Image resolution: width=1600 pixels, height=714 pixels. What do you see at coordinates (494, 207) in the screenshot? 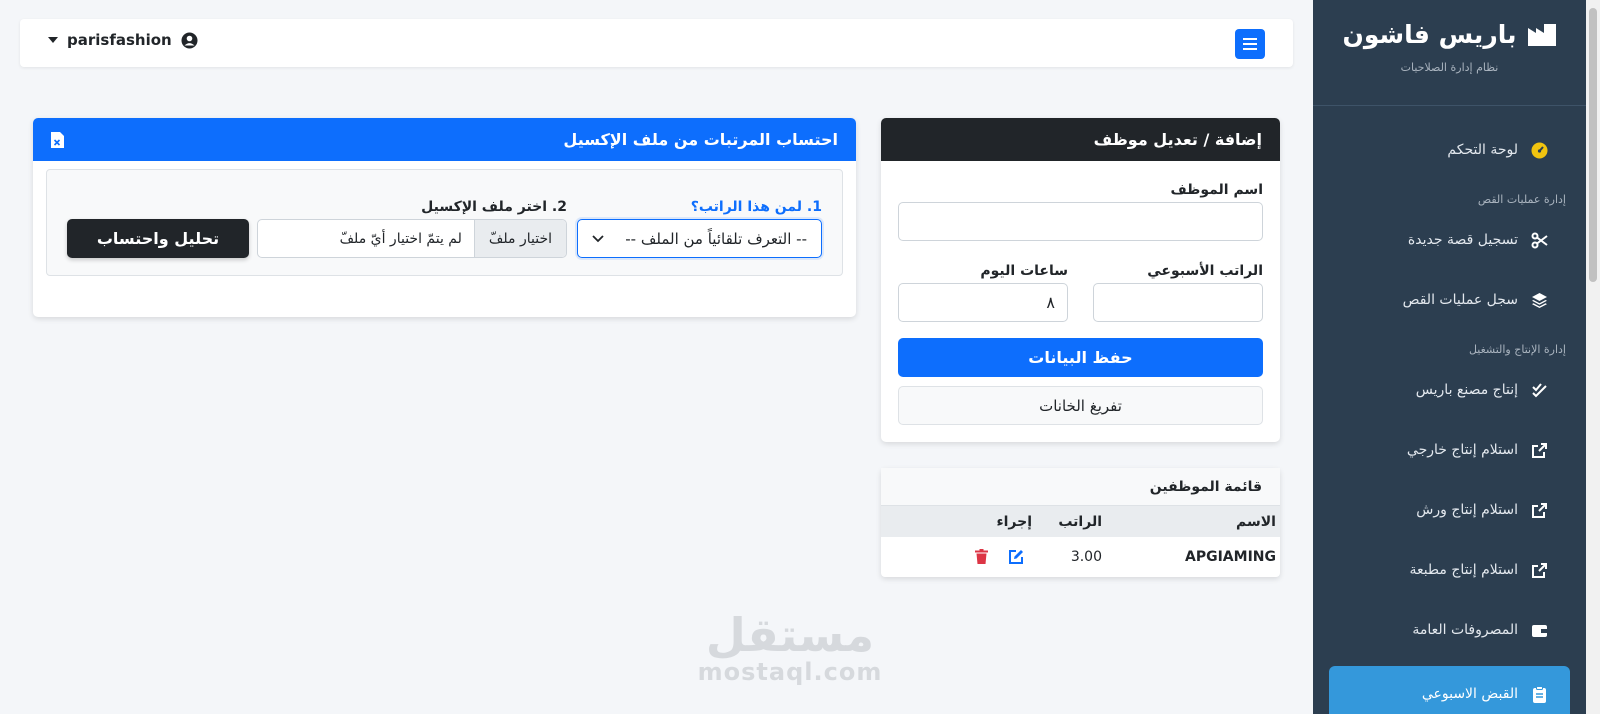
I see `excel-file-label: 2. اختر ملف الإكسيل` at bounding box center [494, 207].